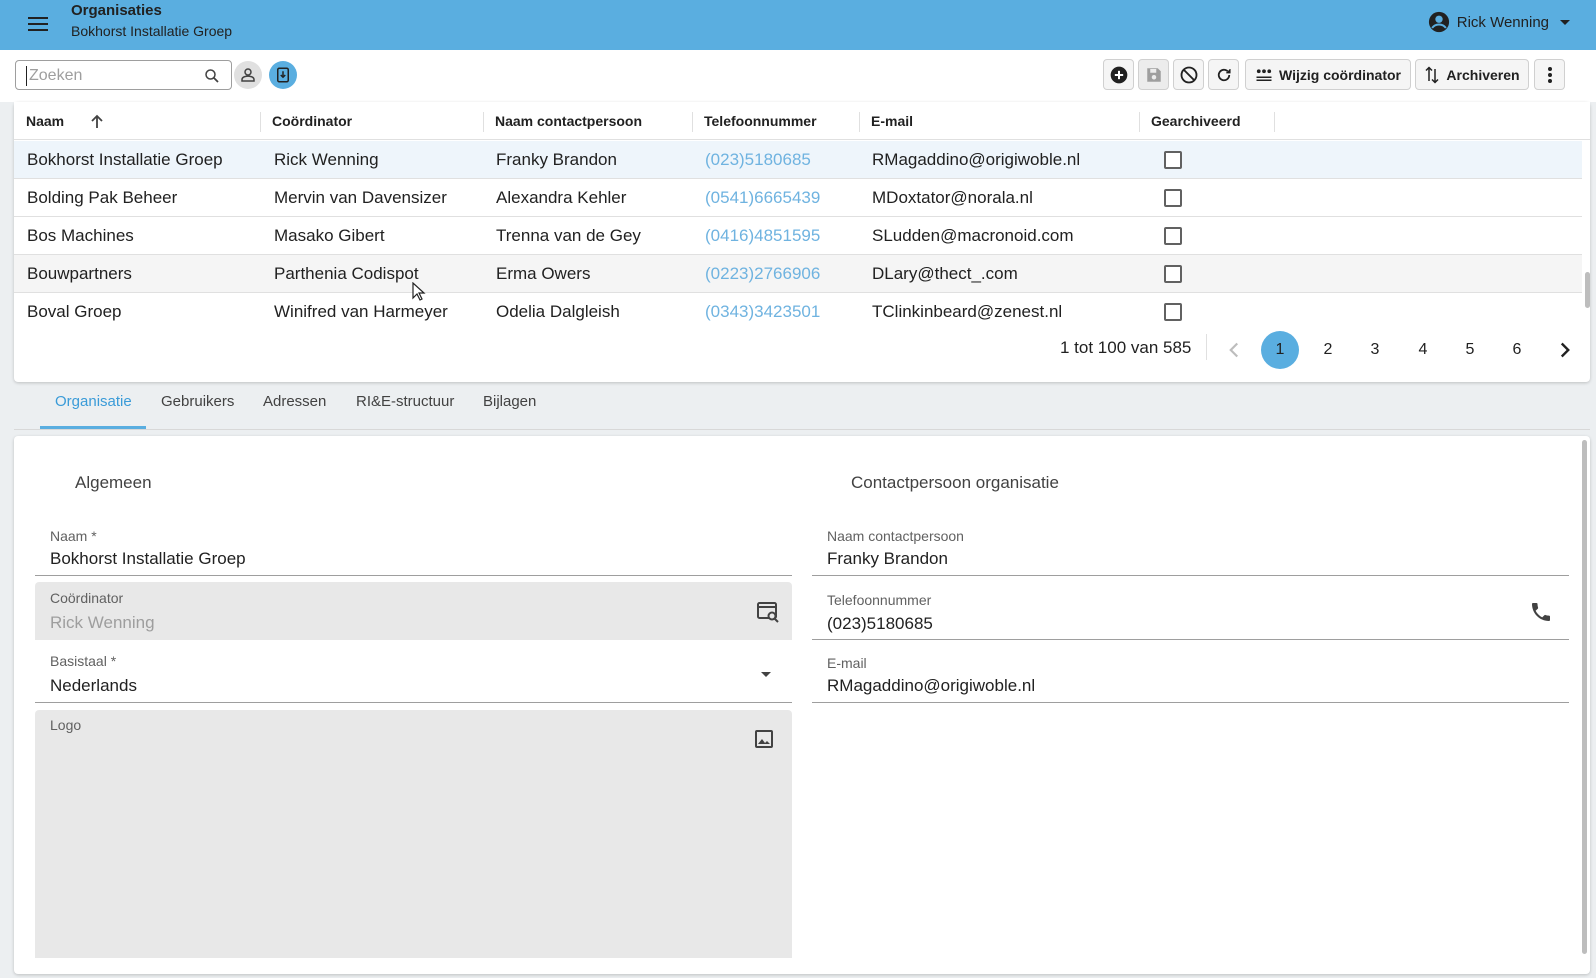  What do you see at coordinates (1190, 674) in the screenshot?
I see `email-field: E-mail RMagaddino@origiwoble.nl` at bounding box center [1190, 674].